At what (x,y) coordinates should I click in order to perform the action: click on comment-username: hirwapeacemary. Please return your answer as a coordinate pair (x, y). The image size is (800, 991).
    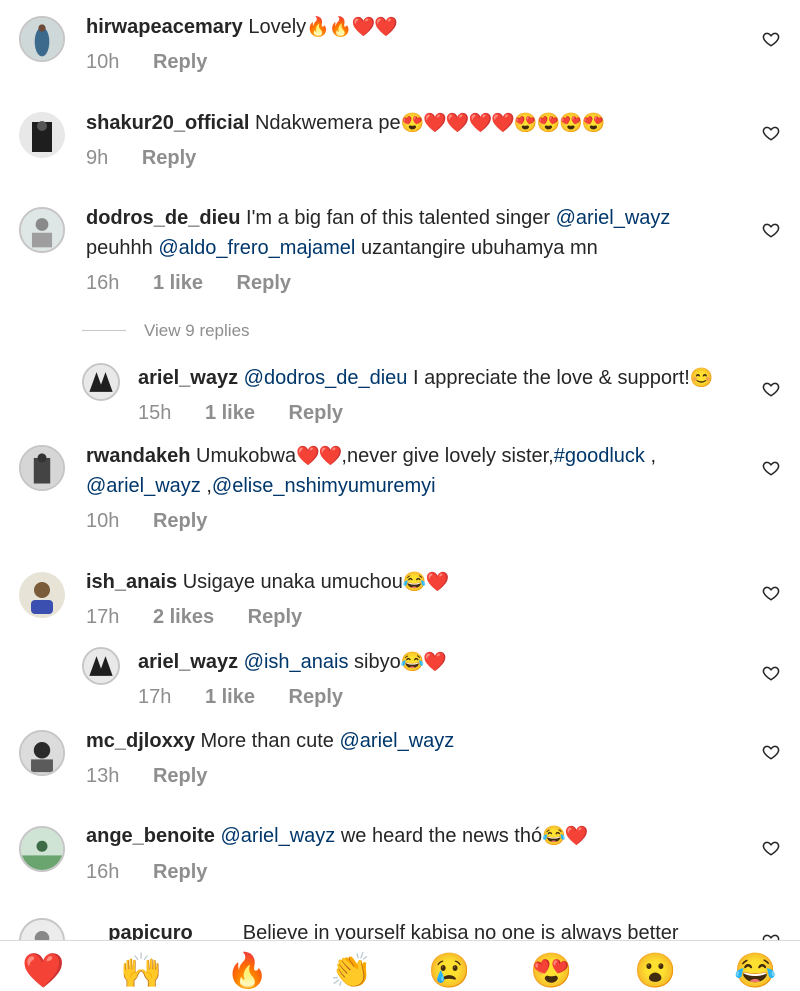
    Looking at the image, I should click on (164, 27).